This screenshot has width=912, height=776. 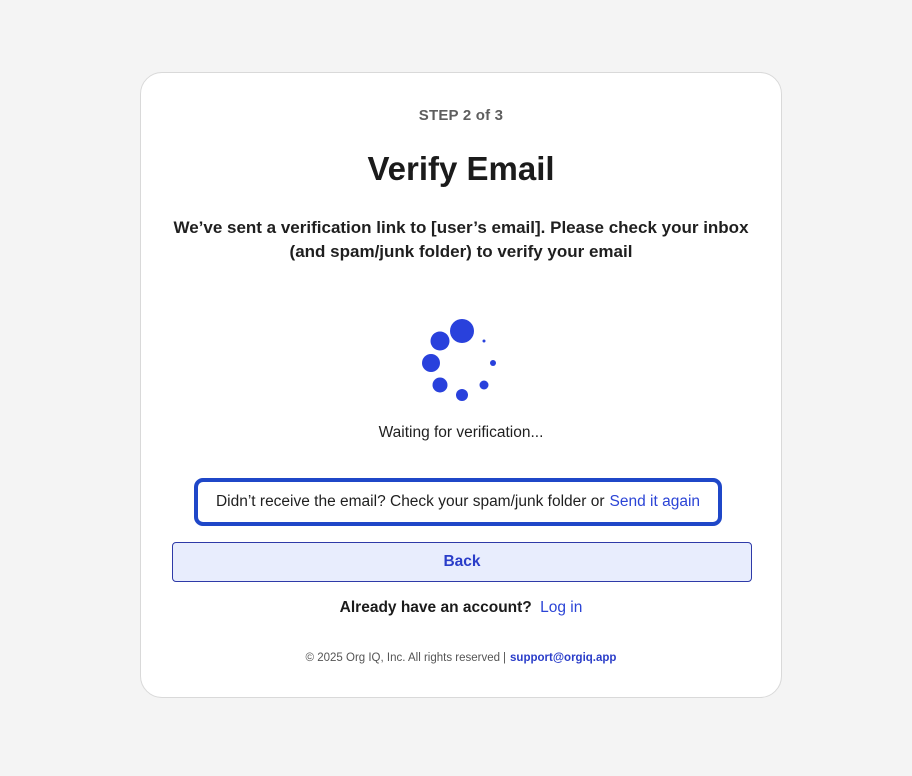 What do you see at coordinates (435, 607) in the screenshot?
I see `login-prompt: Already have an account?` at bounding box center [435, 607].